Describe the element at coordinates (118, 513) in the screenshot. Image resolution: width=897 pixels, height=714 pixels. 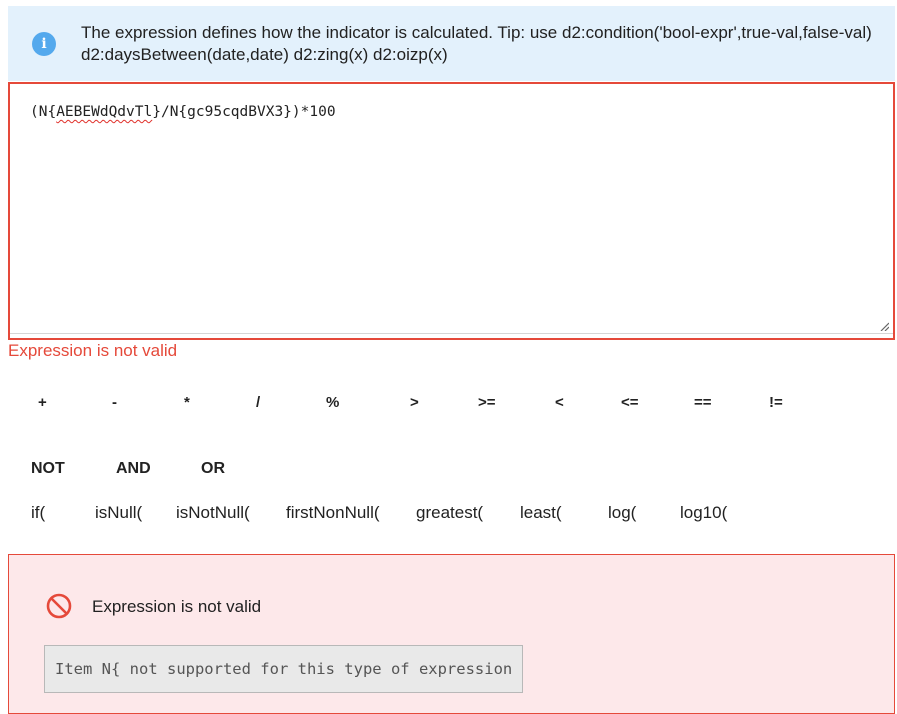
I see `function-isnull-button: isNull(` at that location.